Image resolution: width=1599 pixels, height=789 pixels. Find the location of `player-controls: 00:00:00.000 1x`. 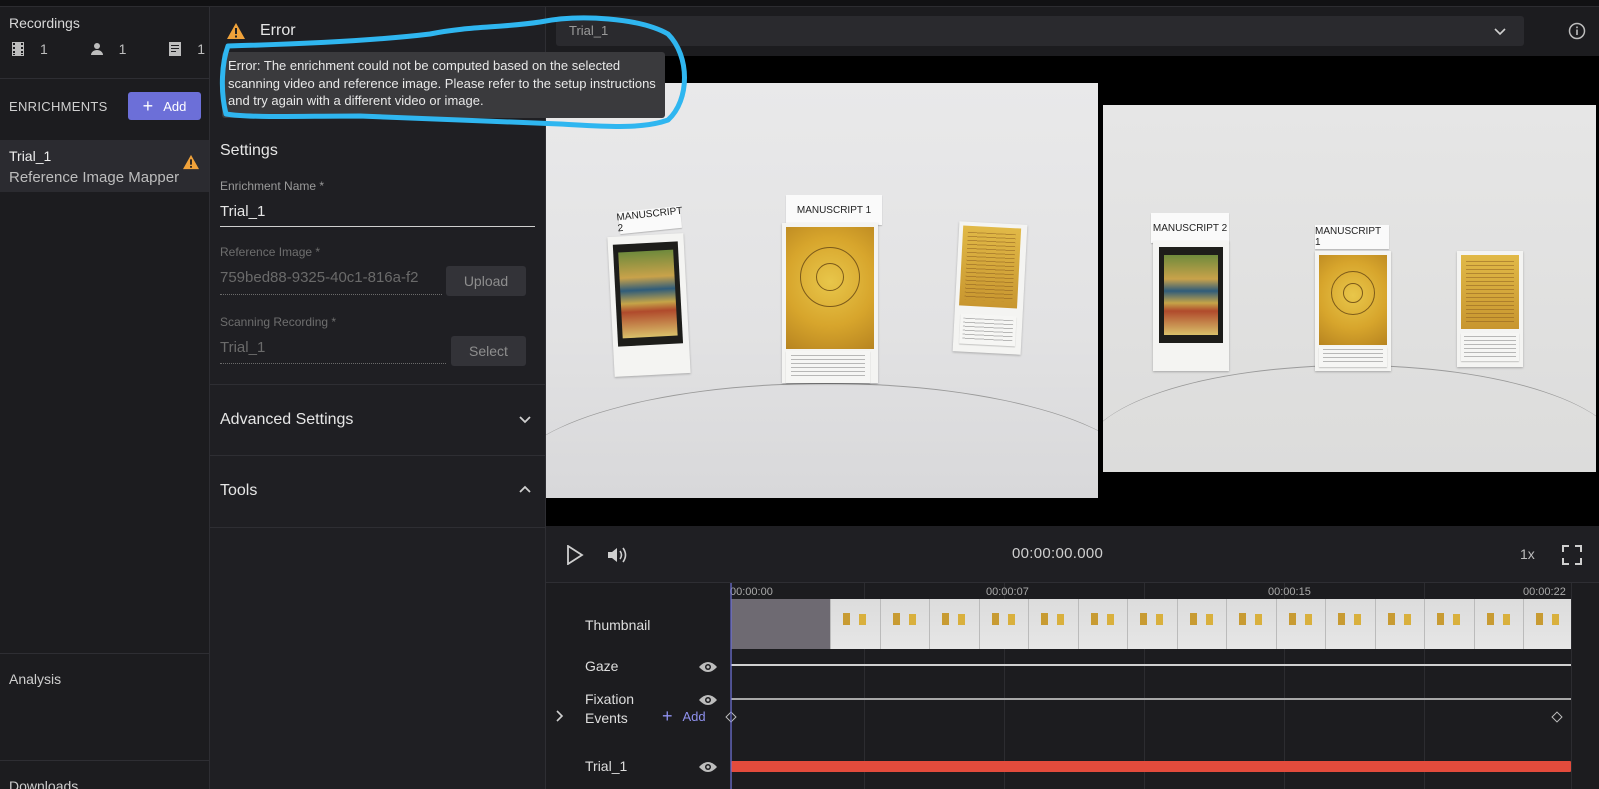

player-controls: 00:00:00.000 1x is located at coordinates (1072, 554).